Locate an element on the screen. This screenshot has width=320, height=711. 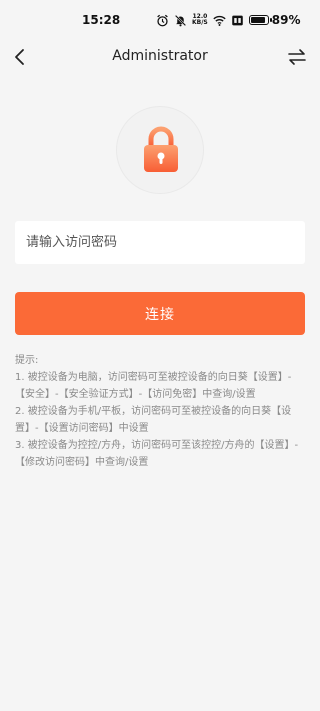
status-bar: 15:28 12.0 KB/S 89% is located at coordinates (160, 20).